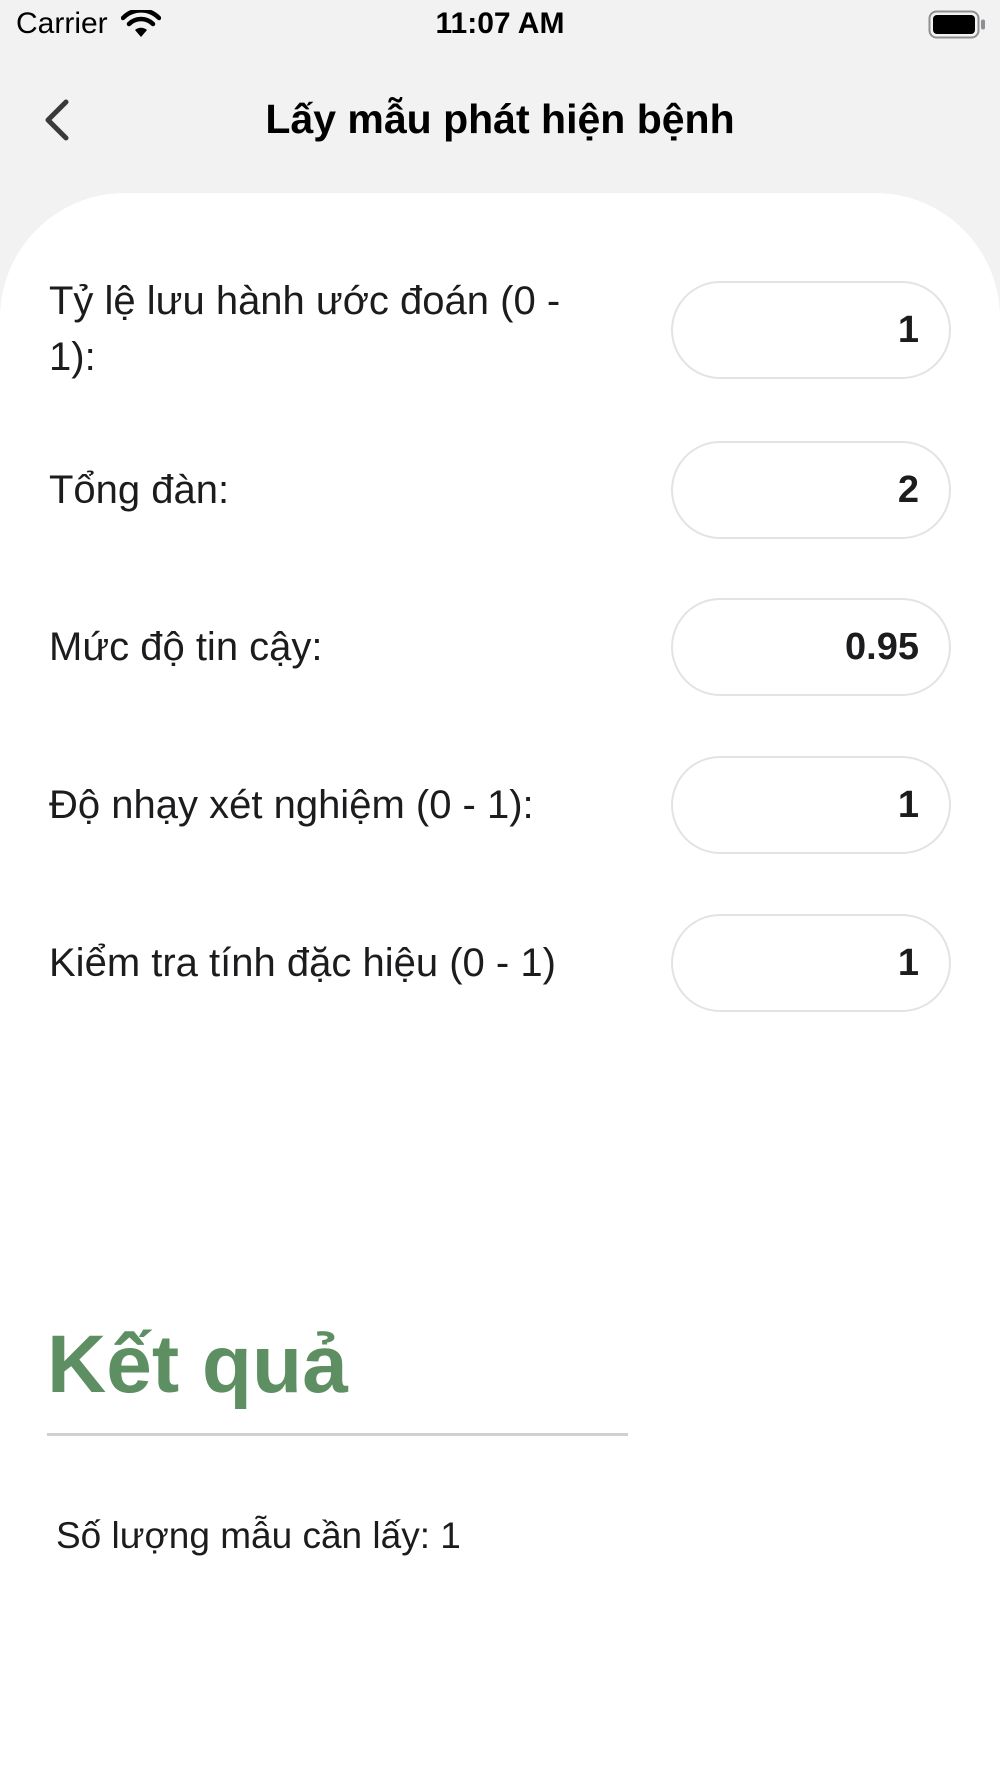 The image size is (1000, 1778). I want to click on field-label: Độ nhạy xét nghiệm (0 - 1):, so click(291, 805).